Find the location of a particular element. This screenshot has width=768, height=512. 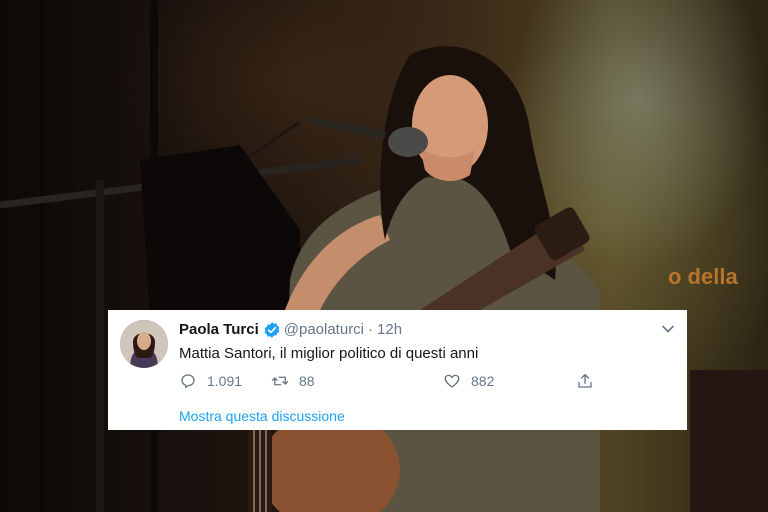

display-name: Paola Turci is located at coordinates (219, 330).